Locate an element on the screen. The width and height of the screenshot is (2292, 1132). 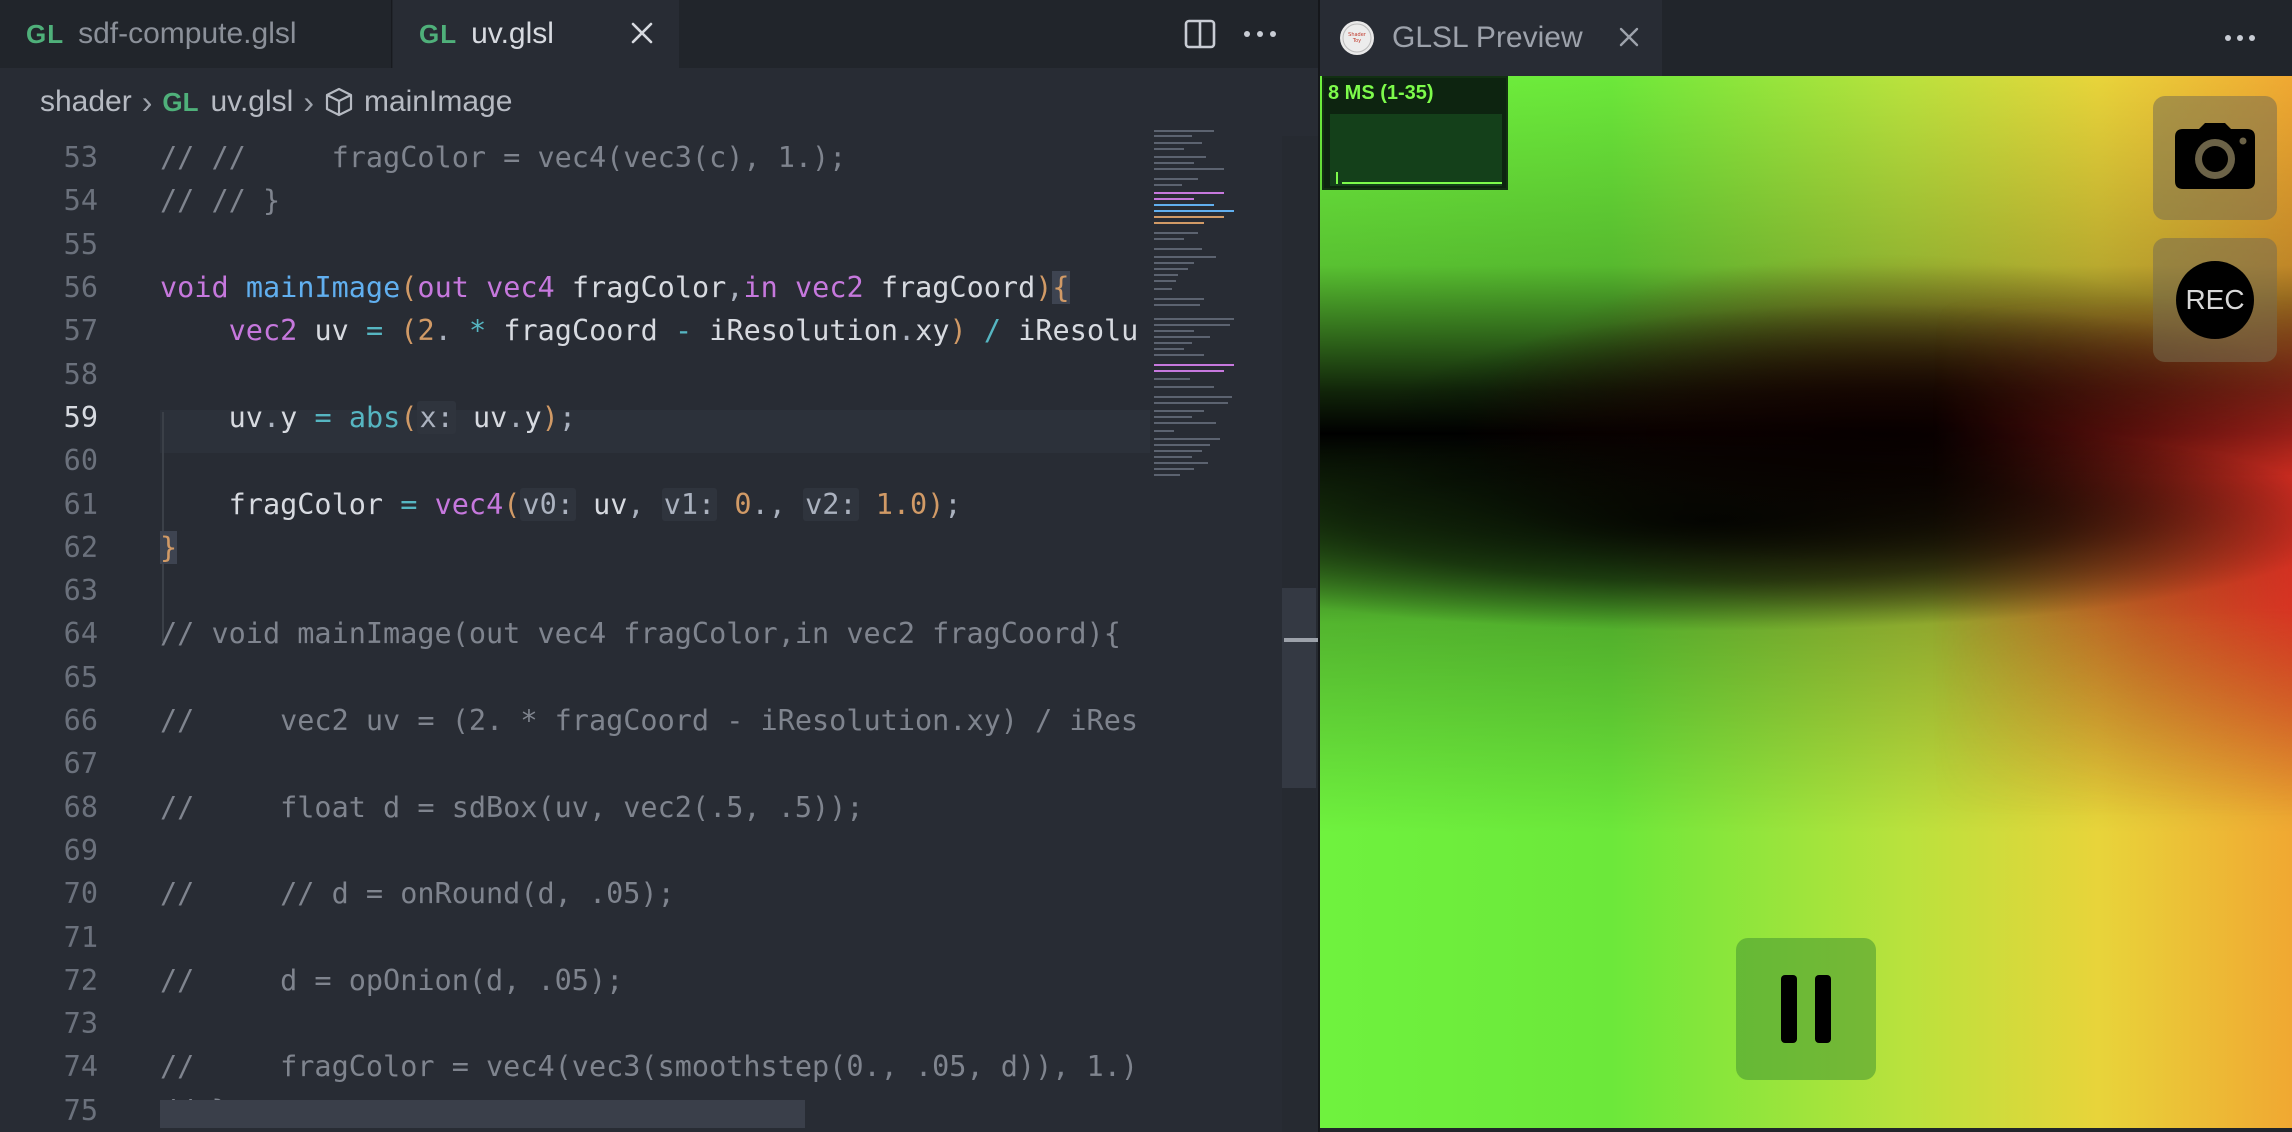
cube-symbol-icon is located at coordinates (339, 102).